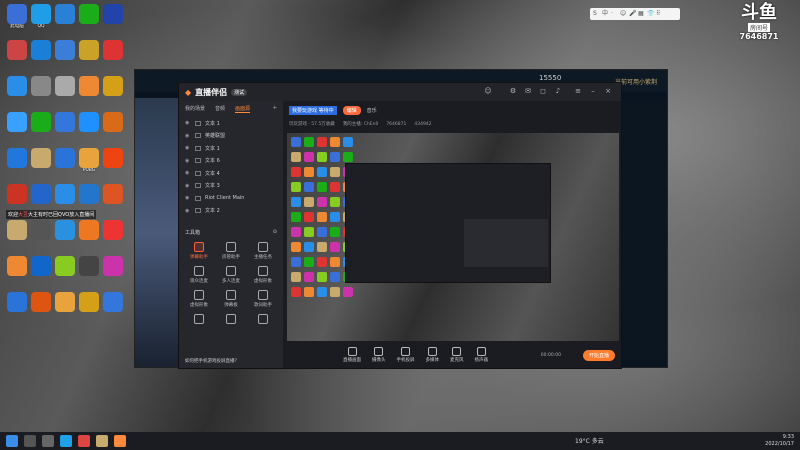  What do you see at coordinates (199, 275) in the screenshot?
I see `tool-item: 观众连麦` at bounding box center [199, 275].